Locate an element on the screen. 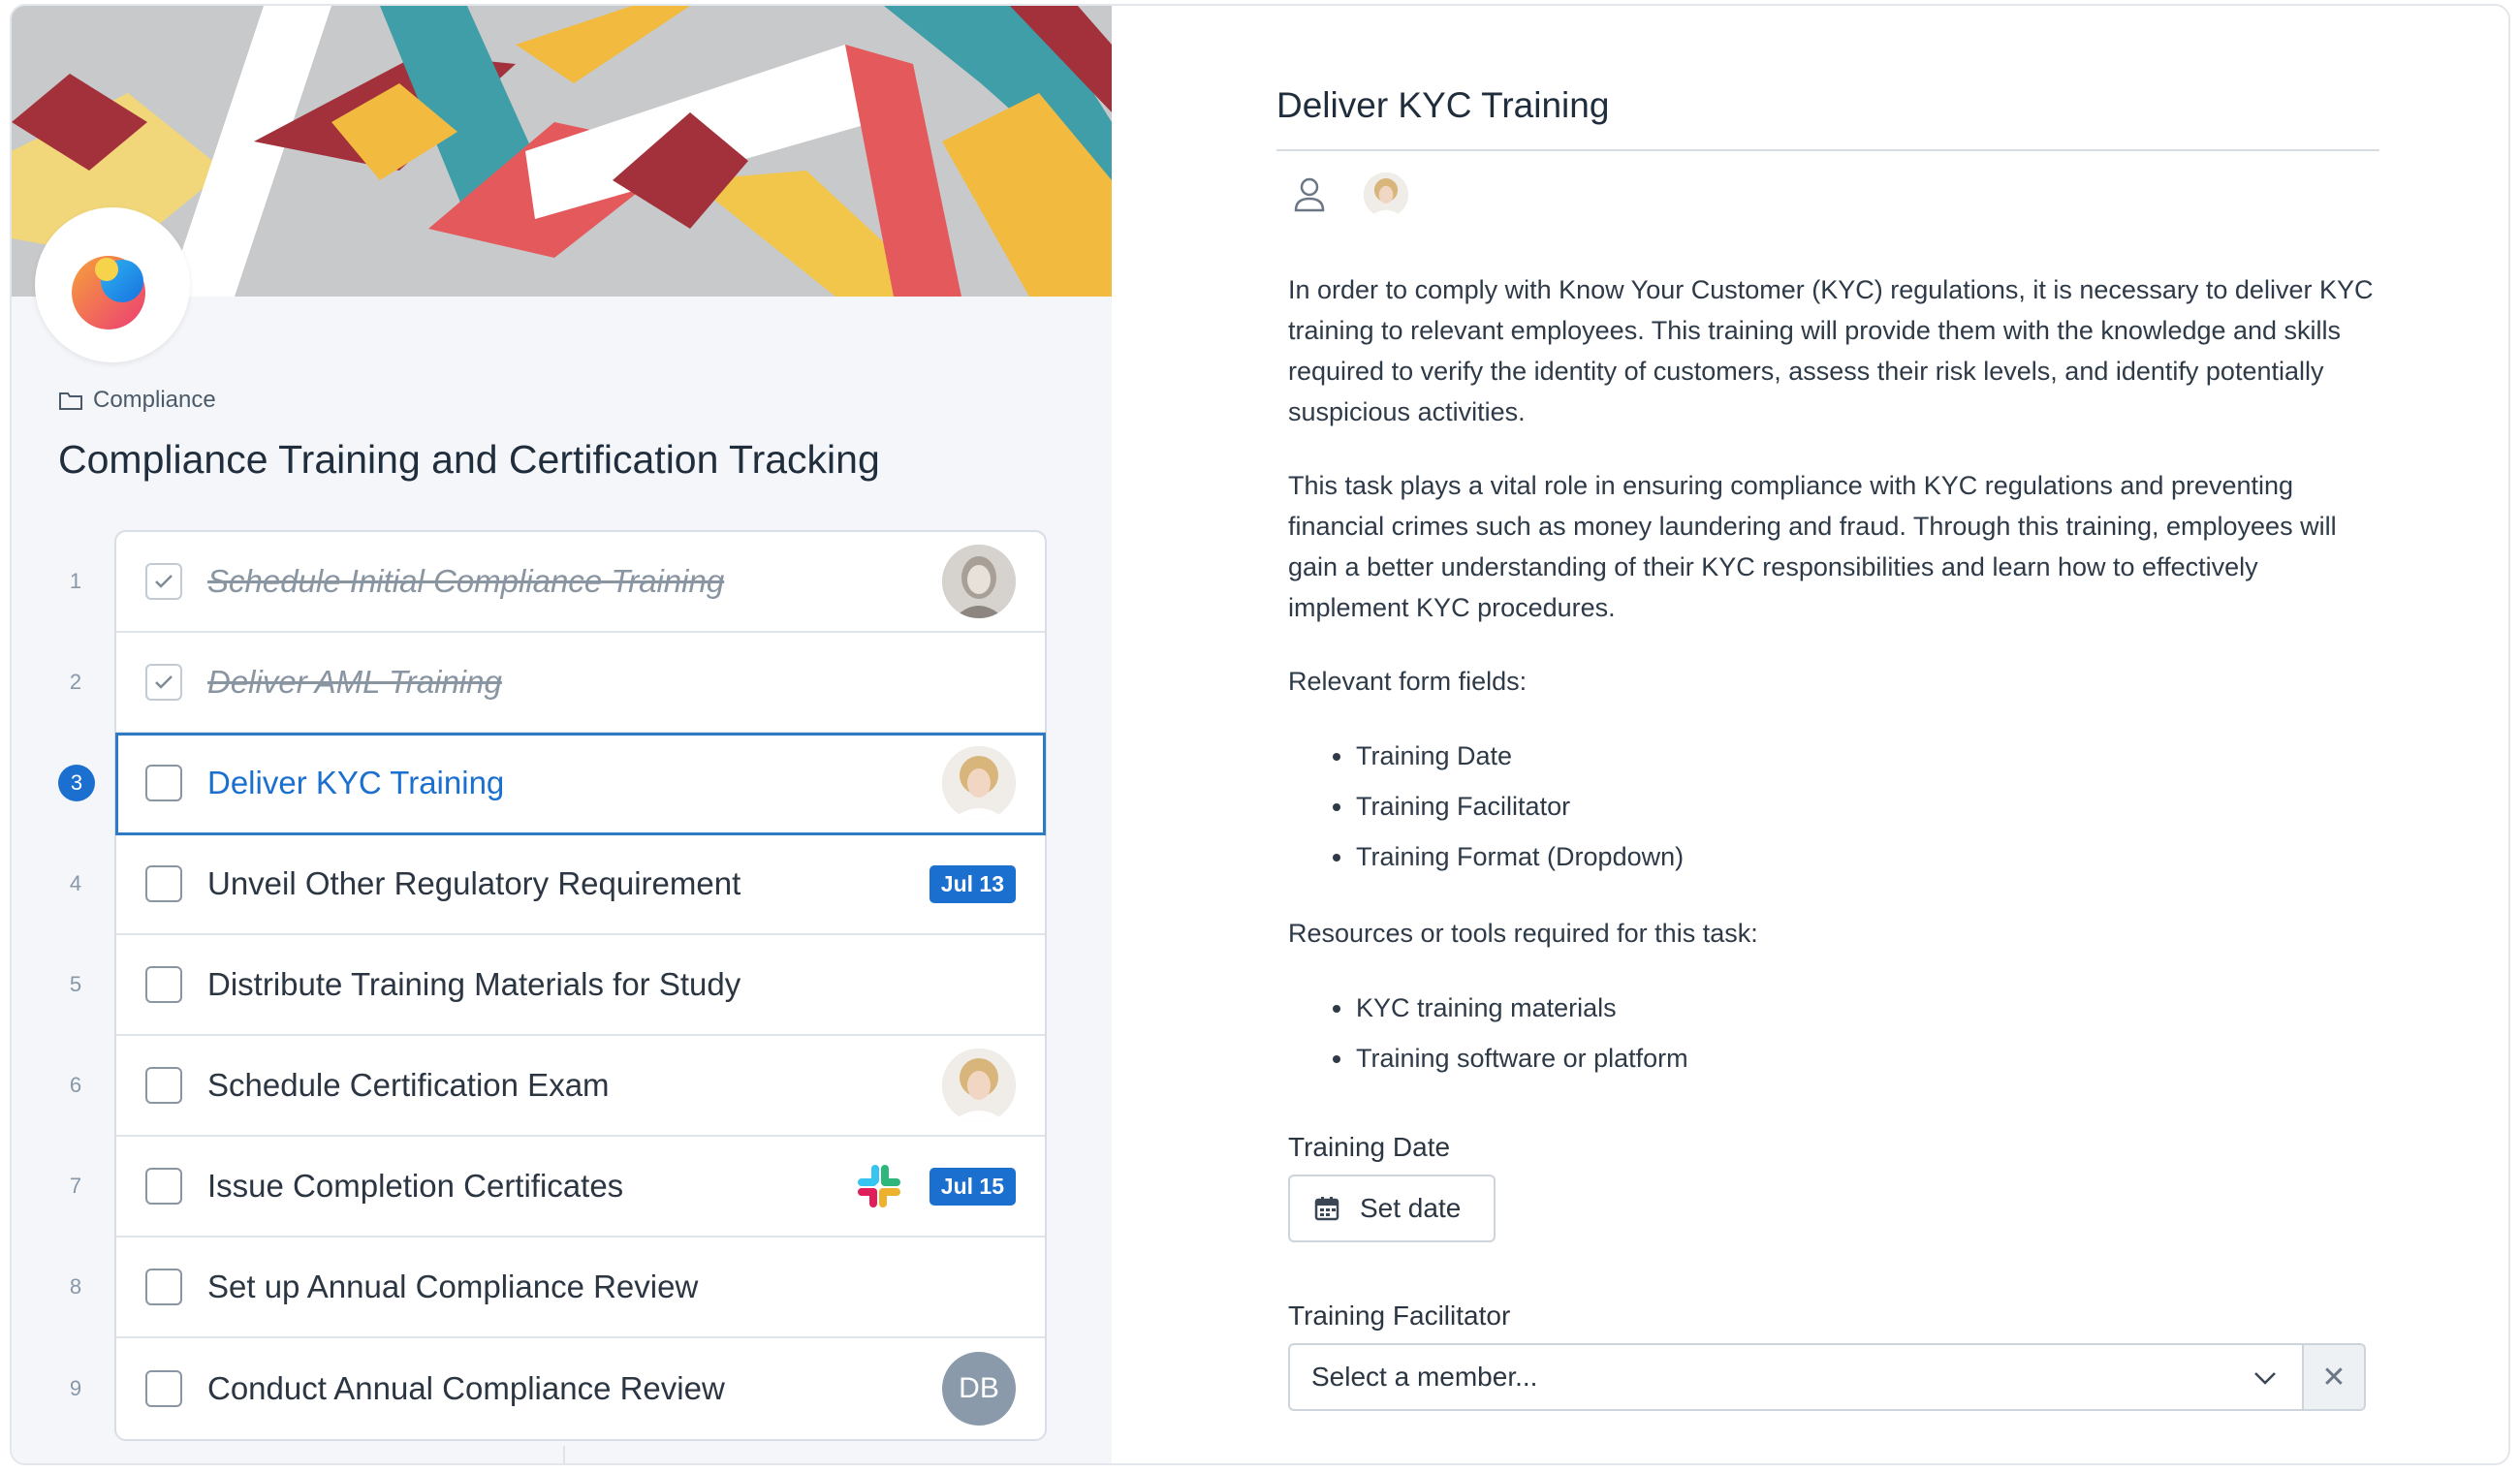 This screenshot has width=2520, height=1473. task-label: Schedule Certification Exam is located at coordinates (409, 1085).